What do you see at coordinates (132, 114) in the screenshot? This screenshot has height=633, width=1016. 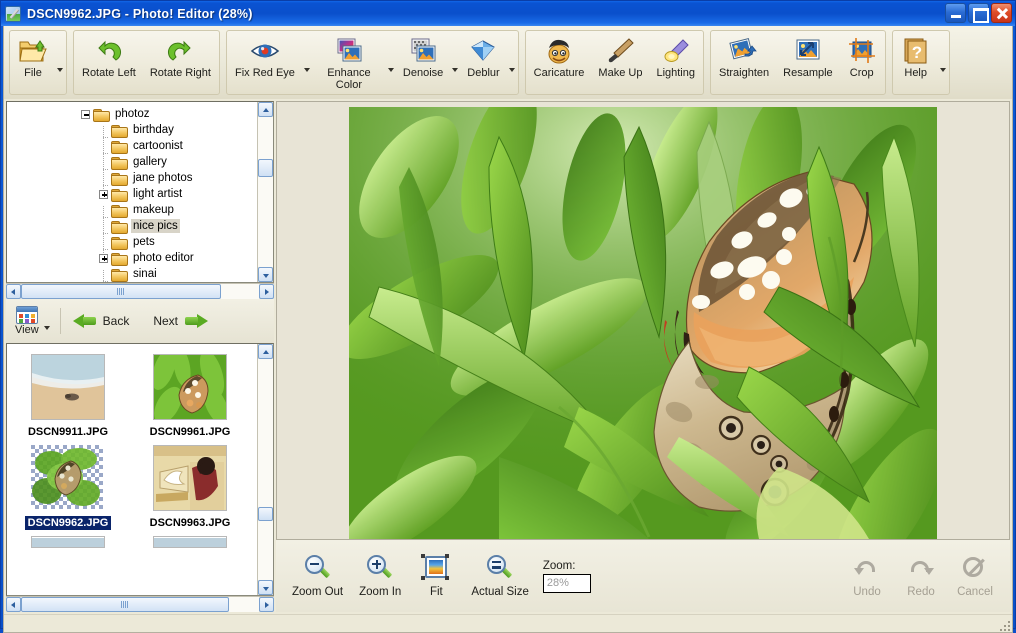 I see `tree-item-photoz: photoz` at bounding box center [132, 114].